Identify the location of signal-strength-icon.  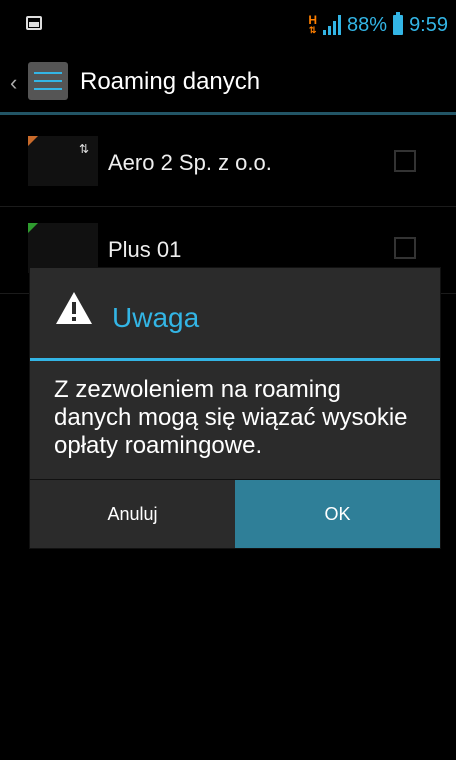
(332, 25).